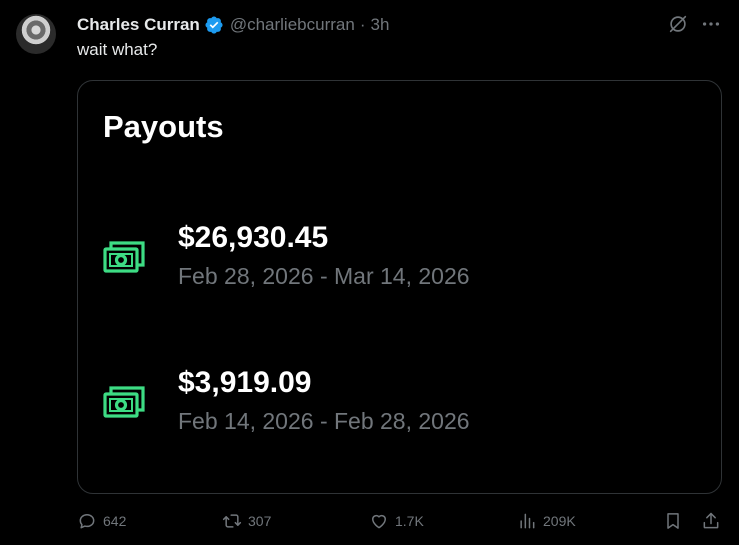 The width and height of the screenshot is (739, 545). Describe the element at coordinates (678, 24) in the screenshot. I see `grok-icon` at that location.